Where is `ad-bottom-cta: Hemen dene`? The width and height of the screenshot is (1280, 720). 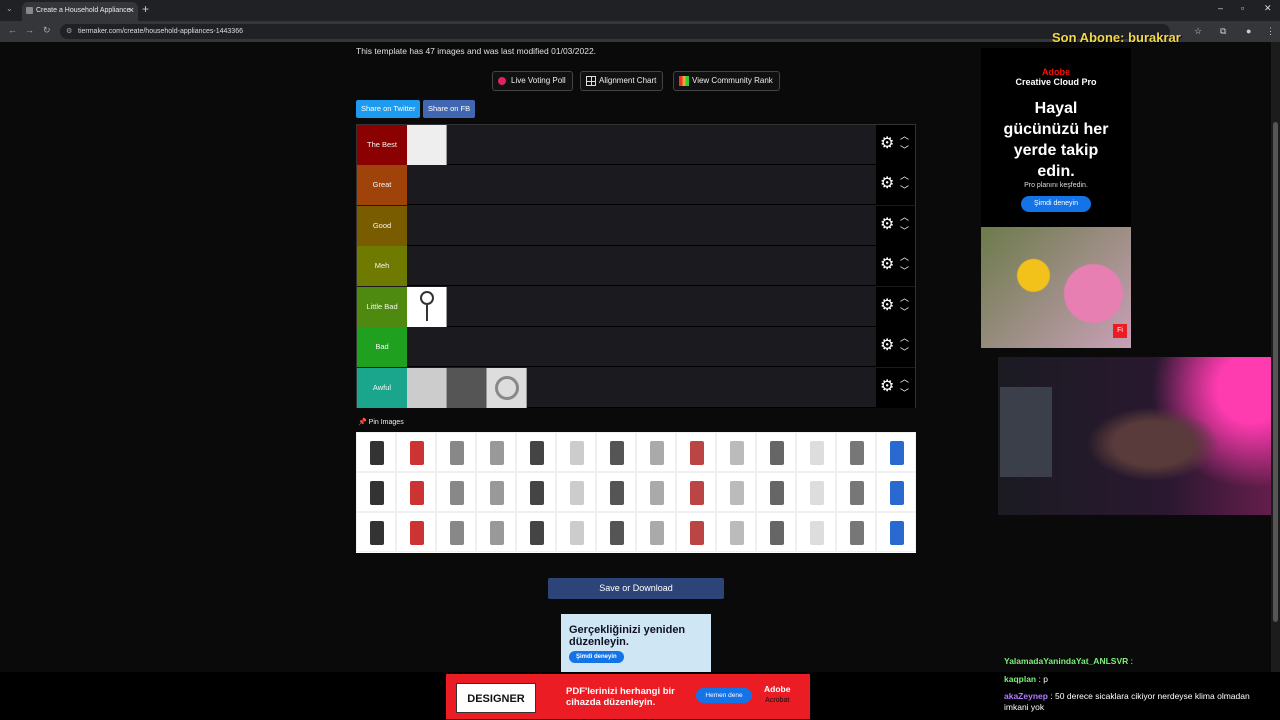
ad-bottom-cta: Hemen dene is located at coordinates (724, 695).